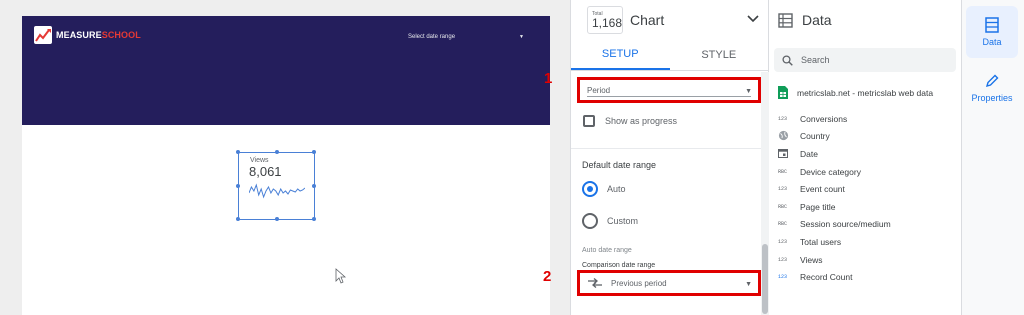  I want to click on comparison-date-range-select: Previous period ▼, so click(669, 283).